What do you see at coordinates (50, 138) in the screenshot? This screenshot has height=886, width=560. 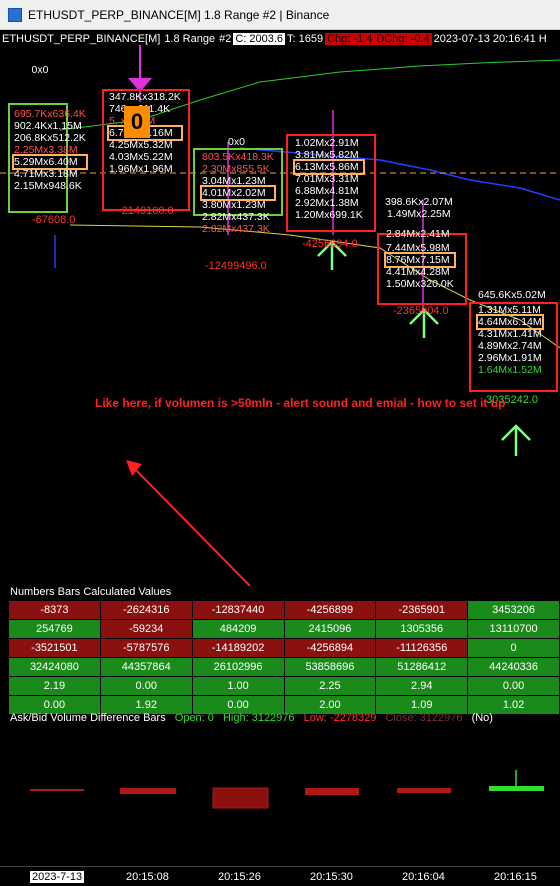 I see `cell: 206.8Kx512.2K` at bounding box center [50, 138].